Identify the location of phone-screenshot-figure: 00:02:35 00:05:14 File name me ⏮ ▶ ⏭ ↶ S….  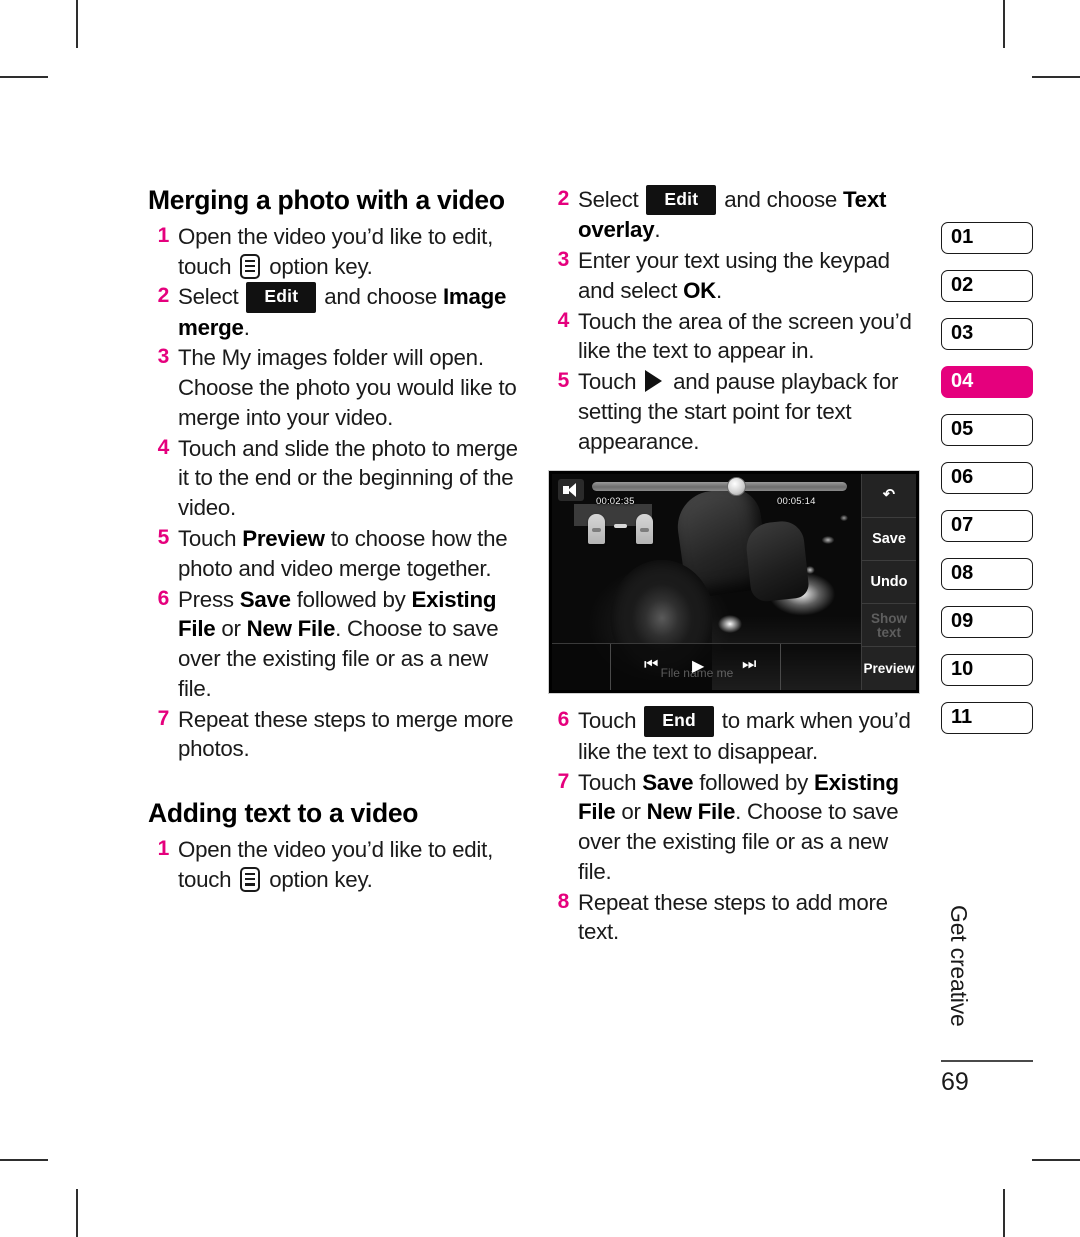
(734, 582).